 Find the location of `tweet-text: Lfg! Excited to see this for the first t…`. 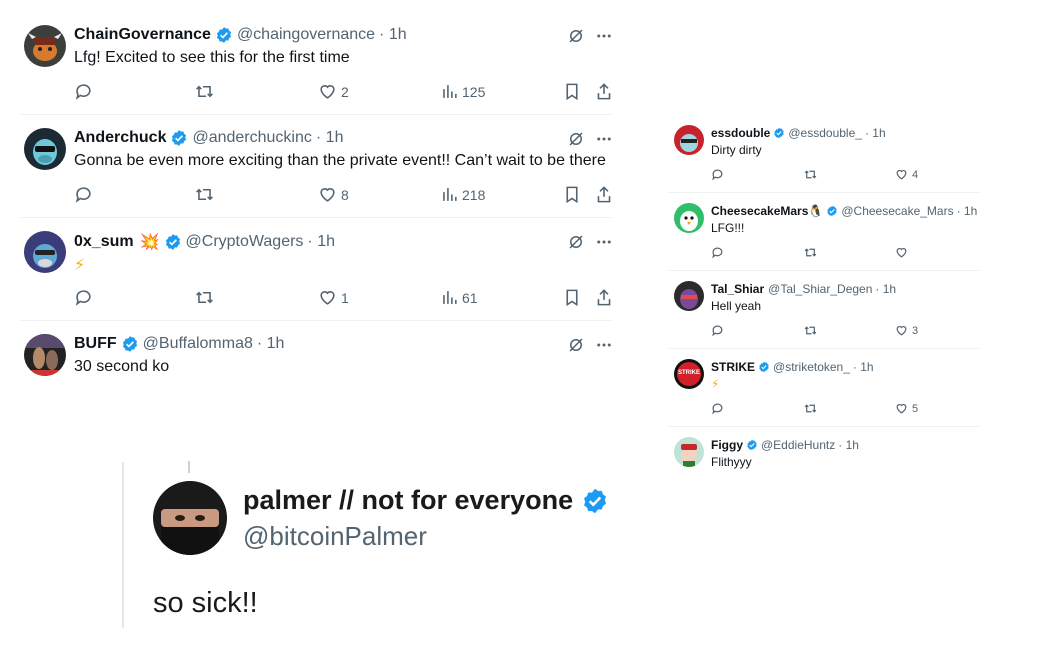

tweet-text: Lfg! Excited to see this for the first t… is located at coordinates (212, 57).